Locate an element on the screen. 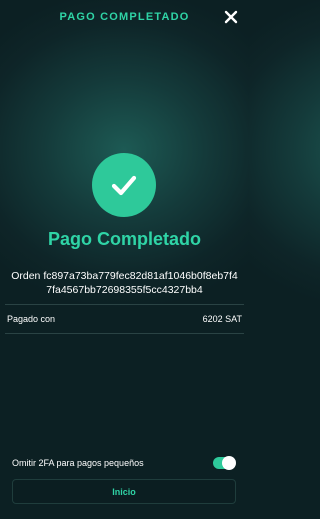  page-title: PAGO COMPLETADO is located at coordinates (124, 17).